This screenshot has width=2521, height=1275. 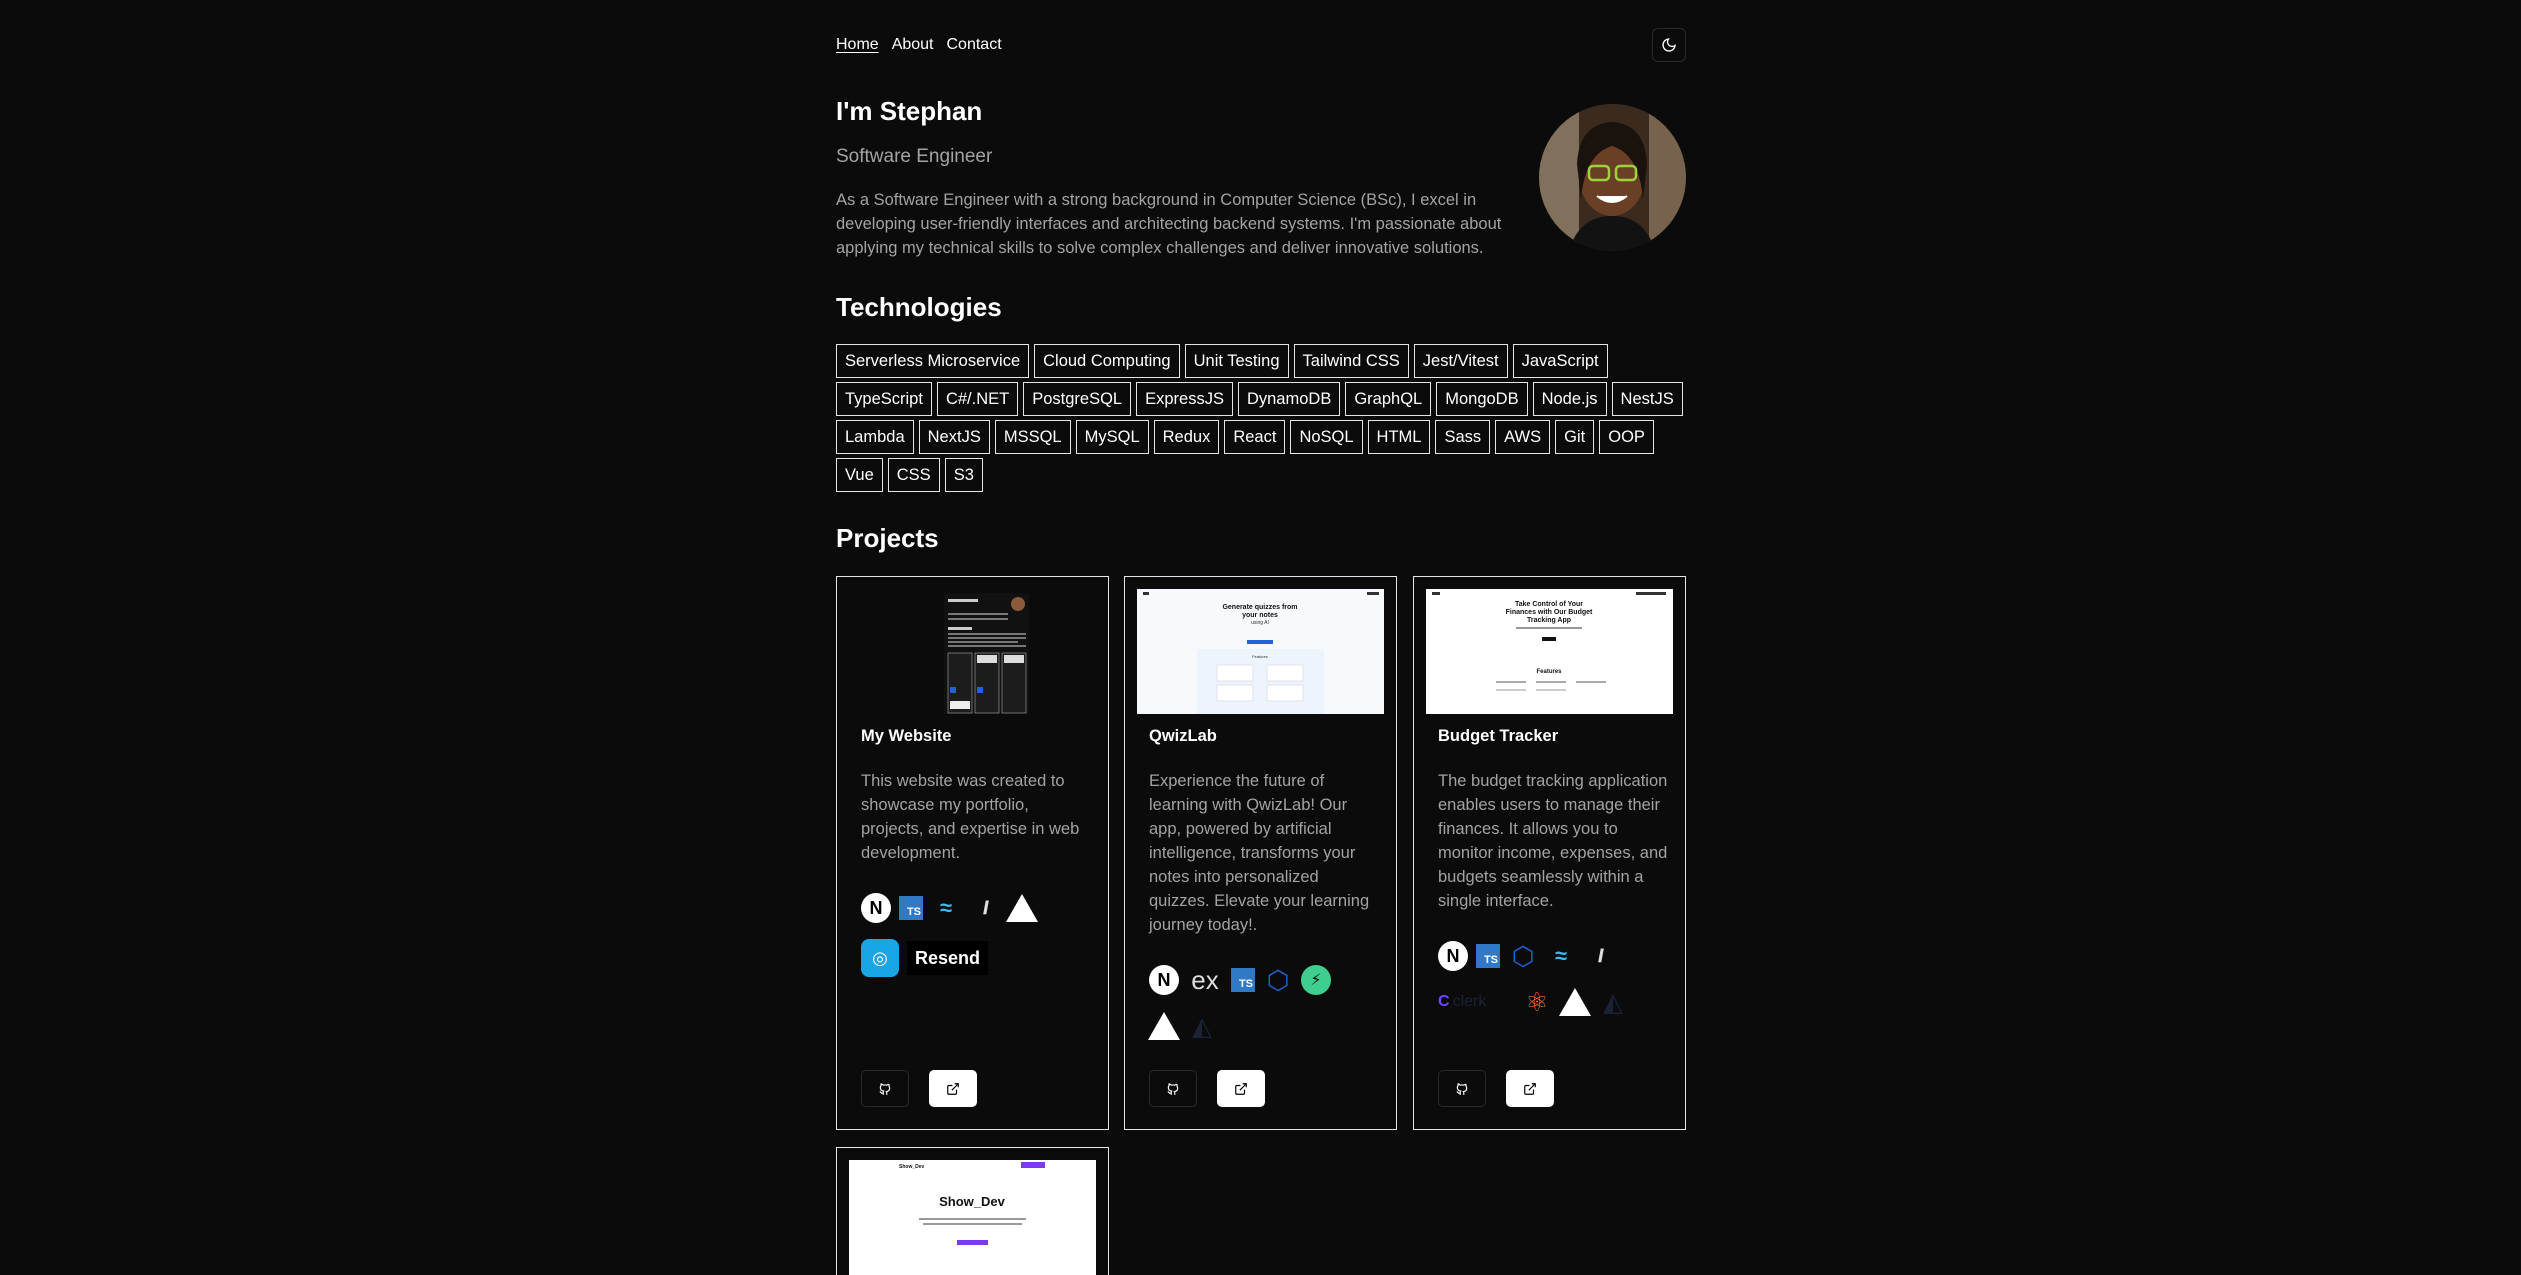 What do you see at coordinates (1260, 623) in the screenshot?
I see `svg-text: using AI` at bounding box center [1260, 623].